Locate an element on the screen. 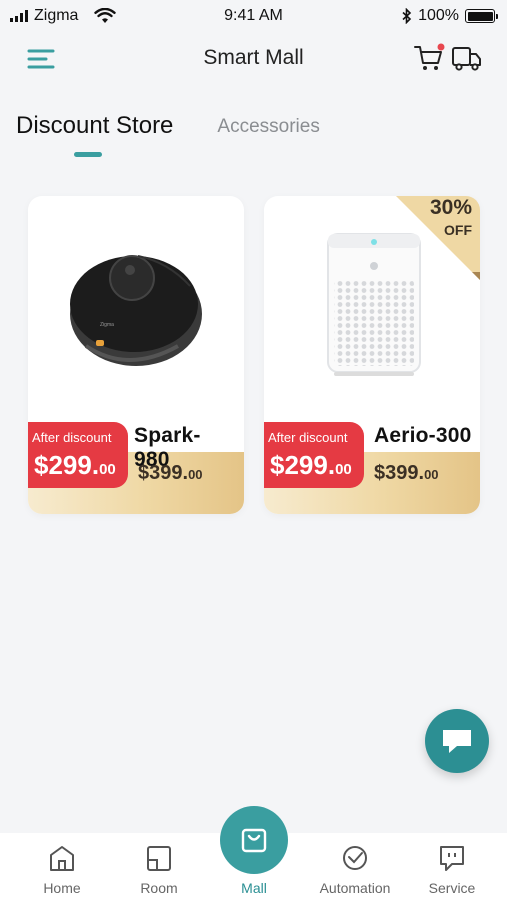 The image size is (507, 900). tab-discount-store: Discount Store is located at coordinates (94, 126).